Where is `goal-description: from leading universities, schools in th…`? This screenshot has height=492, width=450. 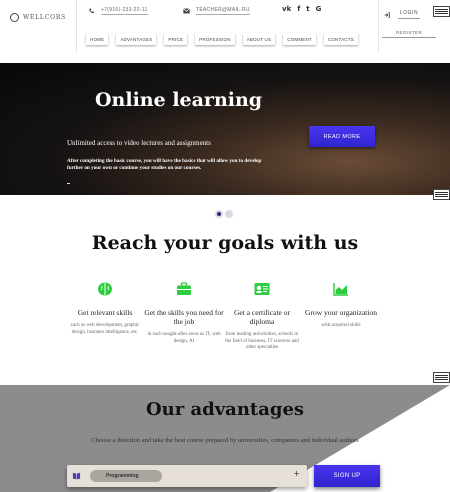 goal-description: from leading universities, schools in th… is located at coordinates (262, 341).